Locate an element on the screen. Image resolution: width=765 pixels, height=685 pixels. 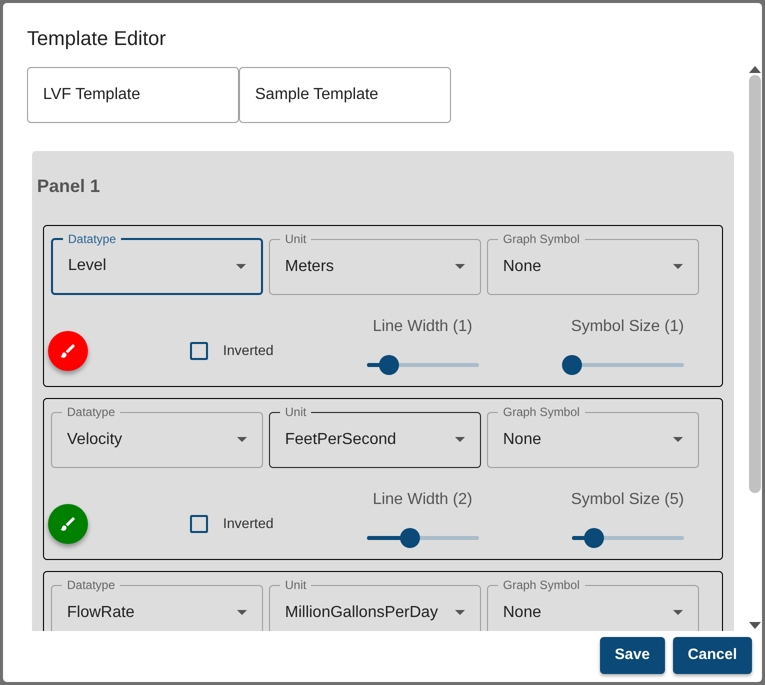
select-field: Unit MillionGallonsPerDay is located at coordinates (375, 604).